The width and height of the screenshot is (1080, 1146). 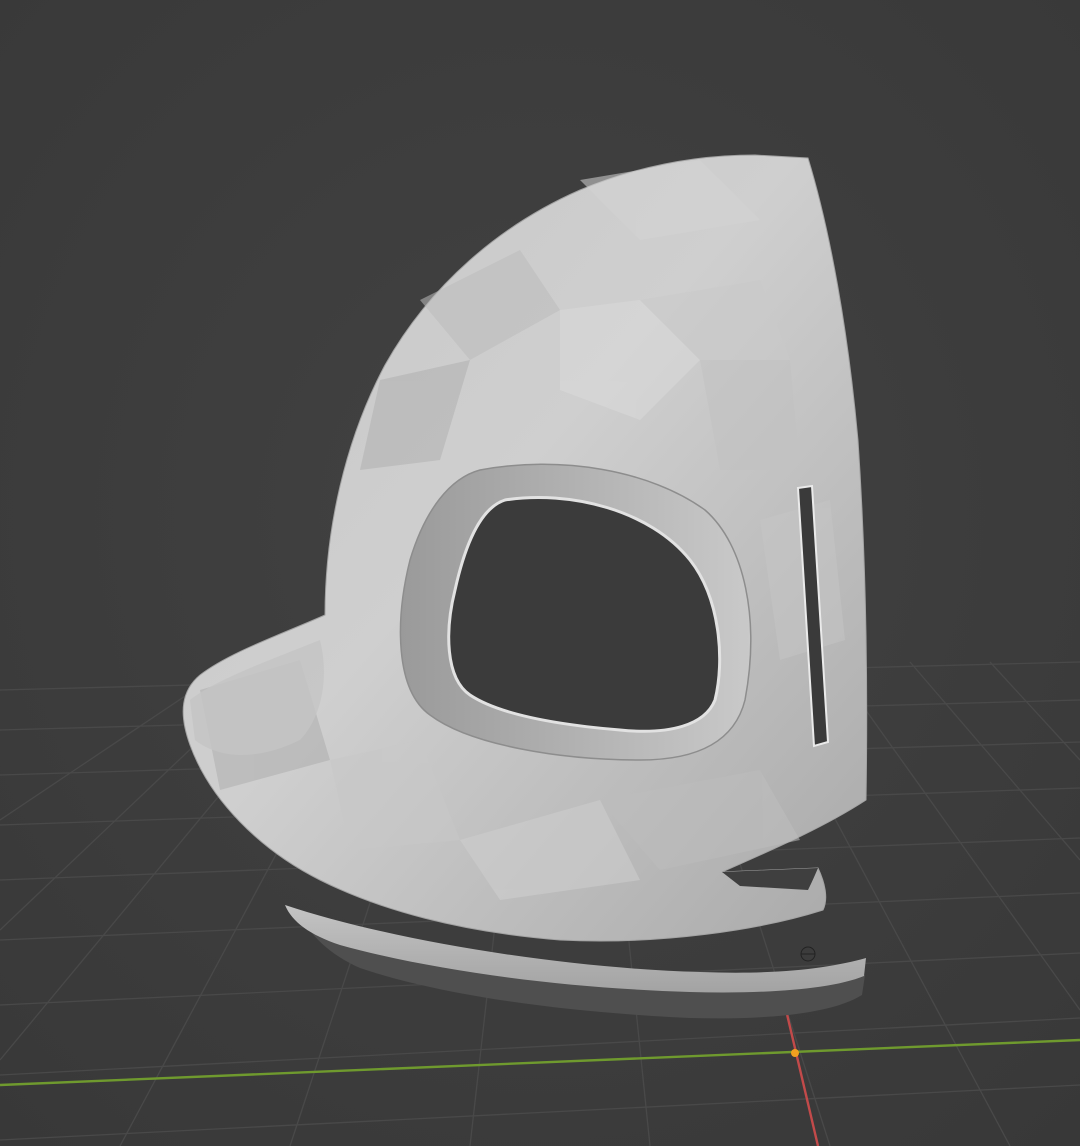 I want to click on origin-marker, so click(x=795, y=1053).